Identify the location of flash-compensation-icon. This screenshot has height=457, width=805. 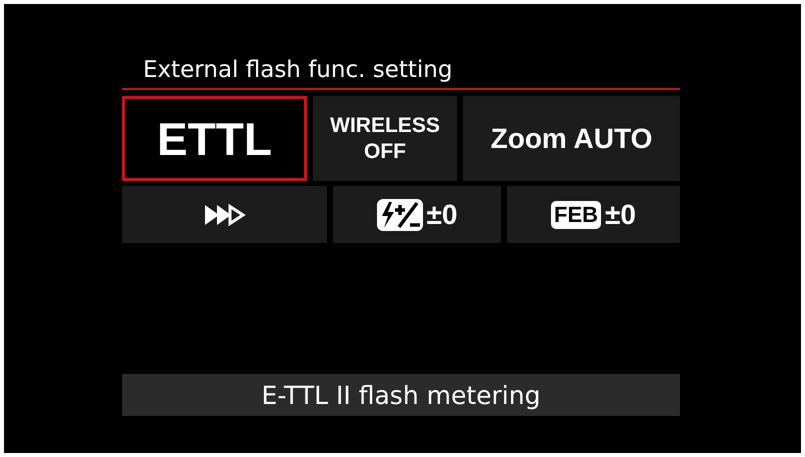
(399, 214).